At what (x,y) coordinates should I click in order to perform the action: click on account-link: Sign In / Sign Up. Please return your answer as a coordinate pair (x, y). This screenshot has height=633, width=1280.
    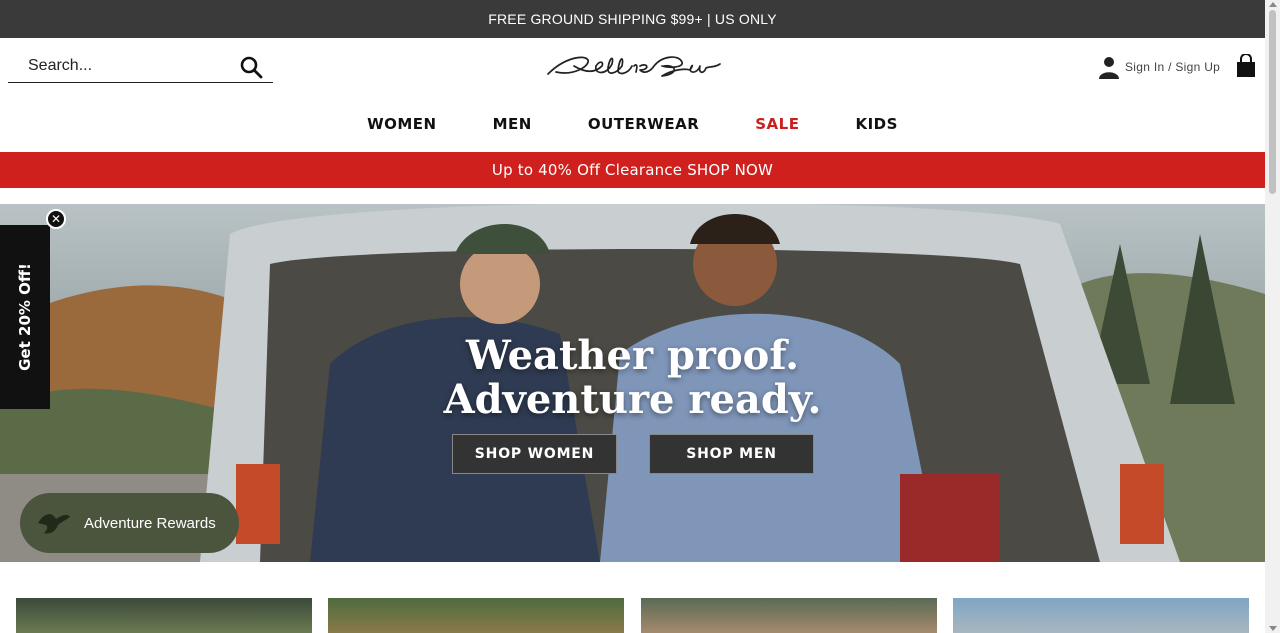
    Looking at the image, I should click on (1158, 67).